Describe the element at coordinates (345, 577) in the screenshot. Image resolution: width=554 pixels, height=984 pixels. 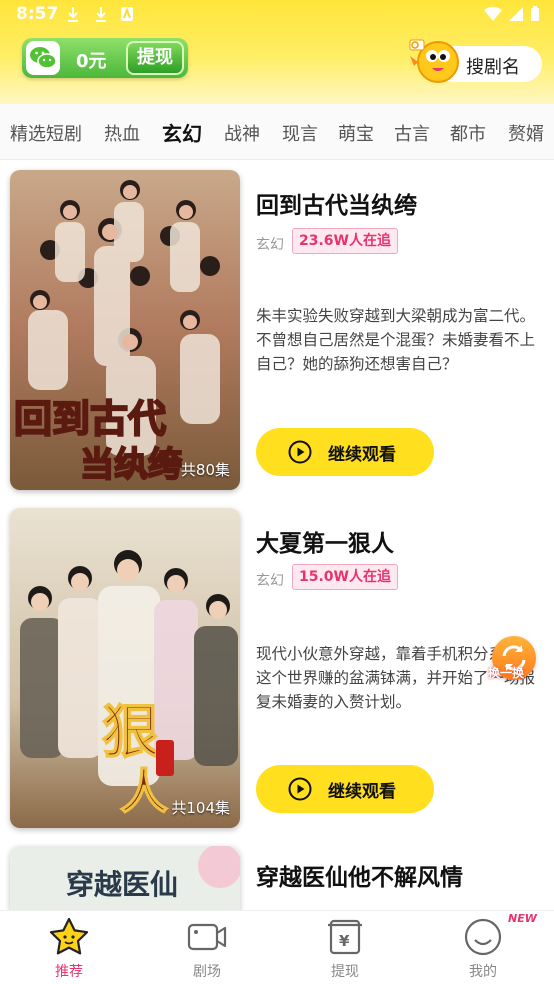
I see `chase-count-badge: 15.0W人在追` at that location.